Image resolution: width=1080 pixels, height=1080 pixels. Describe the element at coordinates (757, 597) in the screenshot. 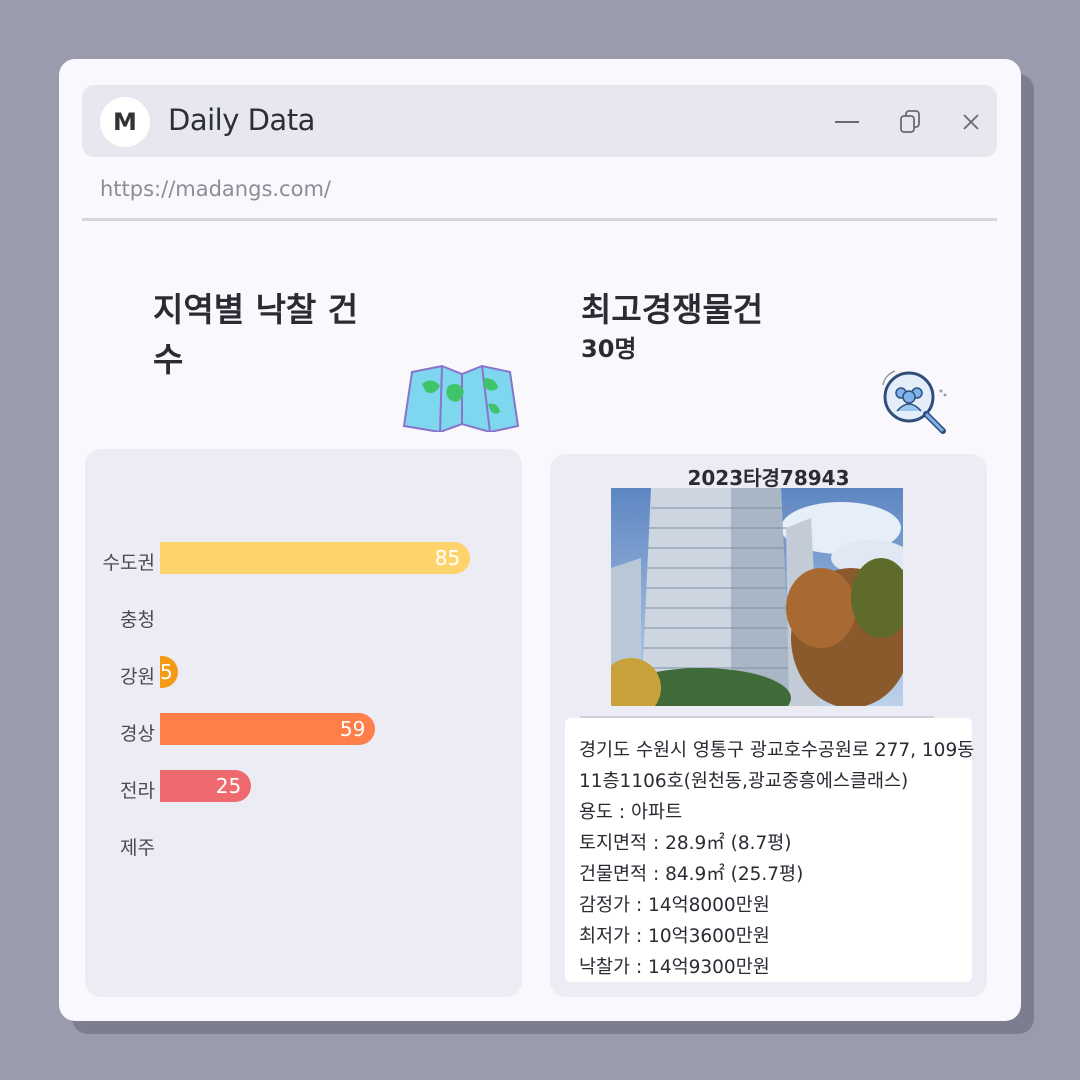

I see `property-photo` at that location.